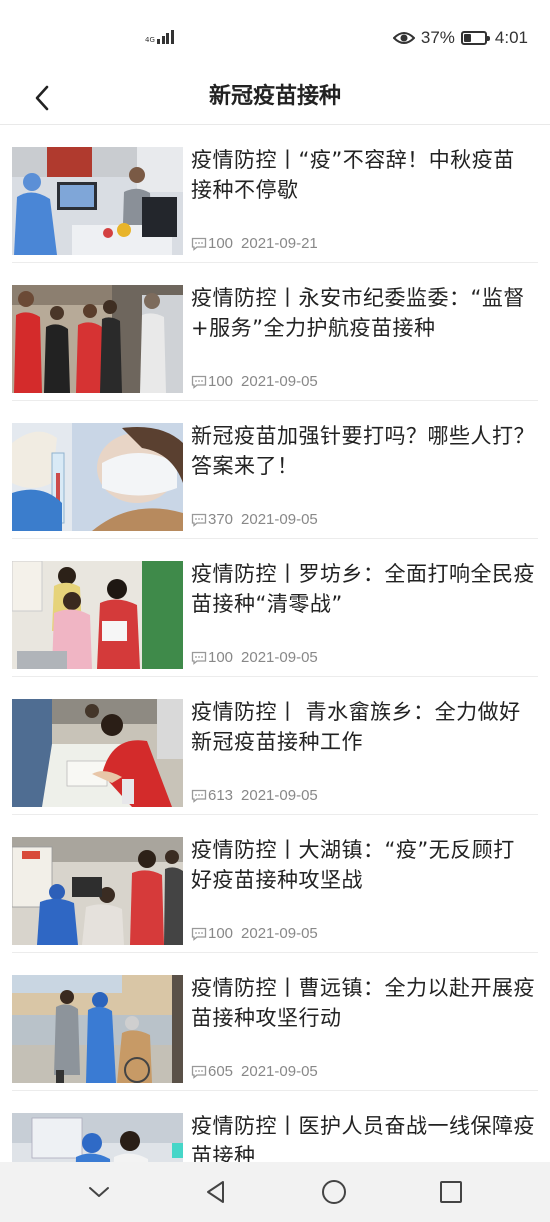 The height and width of the screenshot is (1222, 550). I want to click on page-title: 新冠疫苗接种, so click(274, 96).